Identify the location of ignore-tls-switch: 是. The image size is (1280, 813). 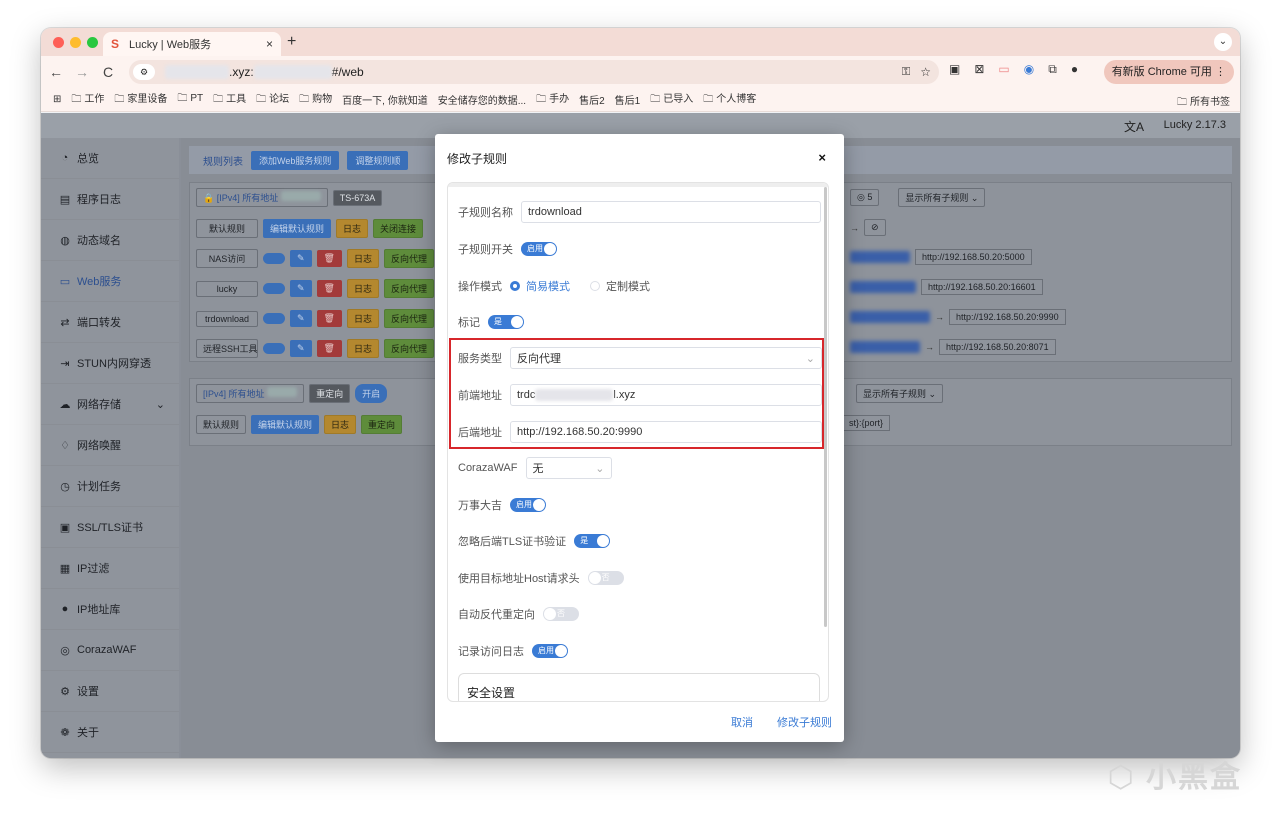
(592, 541).